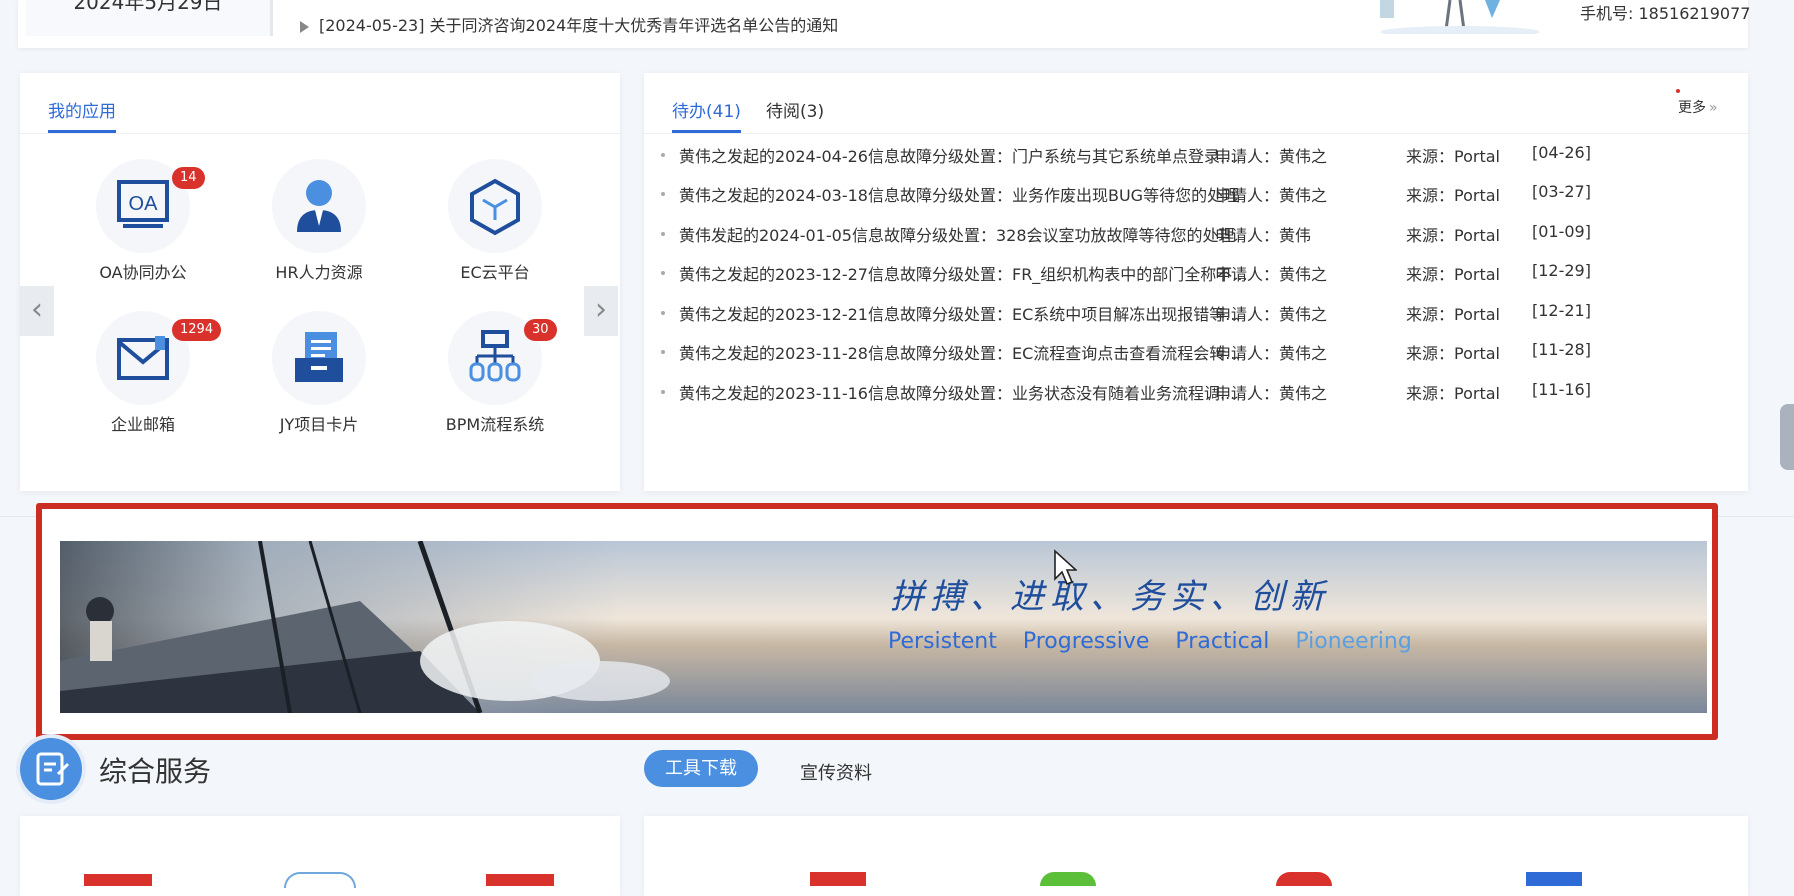 Image resolution: width=1794 pixels, height=896 pixels. What do you see at coordinates (1692, 108) in the screenshot?
I see `more-label: 更多` at bounding box center [1692, 108].